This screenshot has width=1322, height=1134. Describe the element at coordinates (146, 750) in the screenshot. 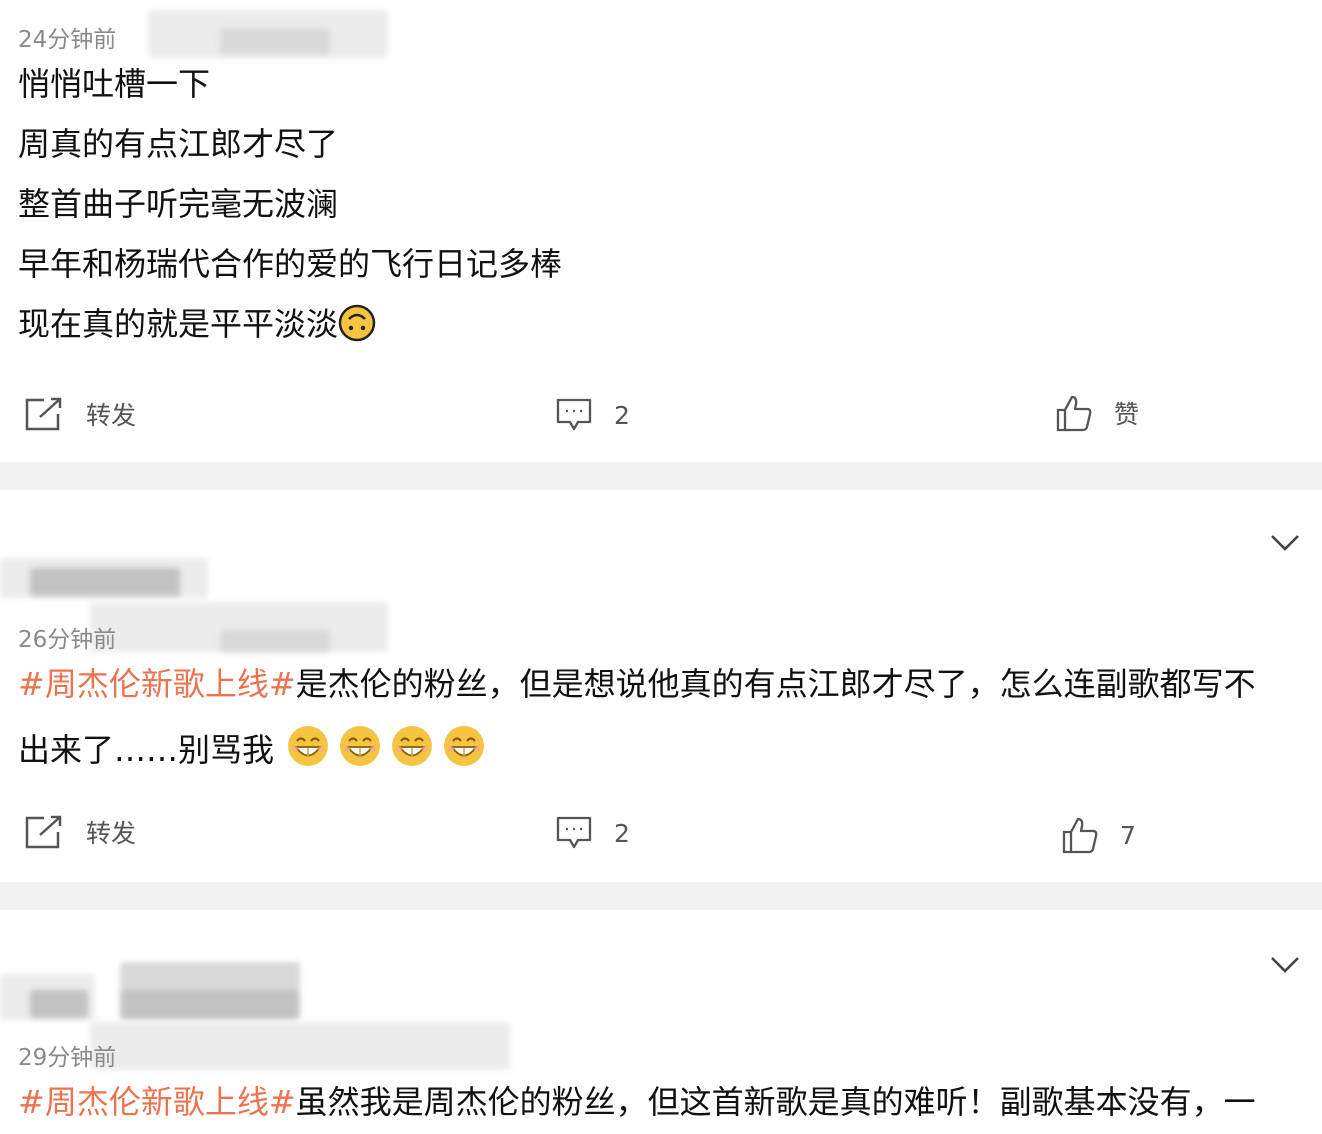

I see `post-text-span: 出来了……别骂我` at that location.